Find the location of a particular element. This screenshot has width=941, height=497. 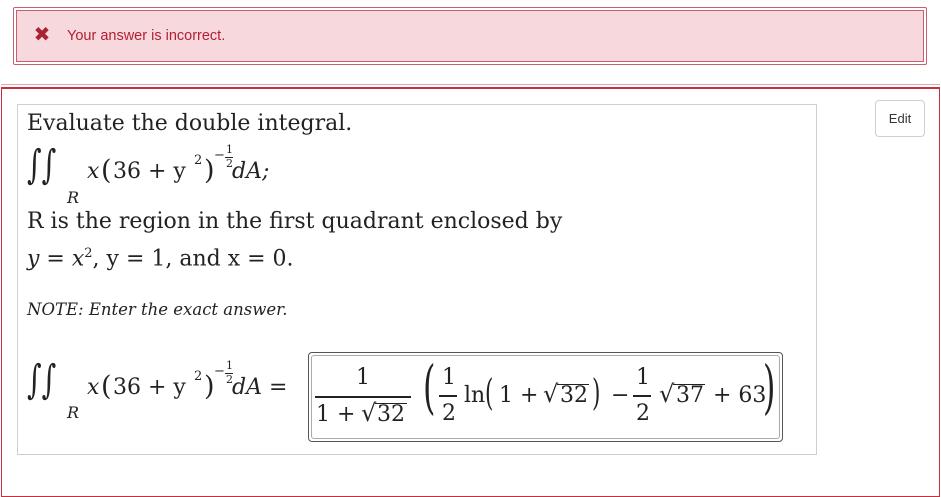

curve-eq1-power: 2 is located at coordinates (88, 253).